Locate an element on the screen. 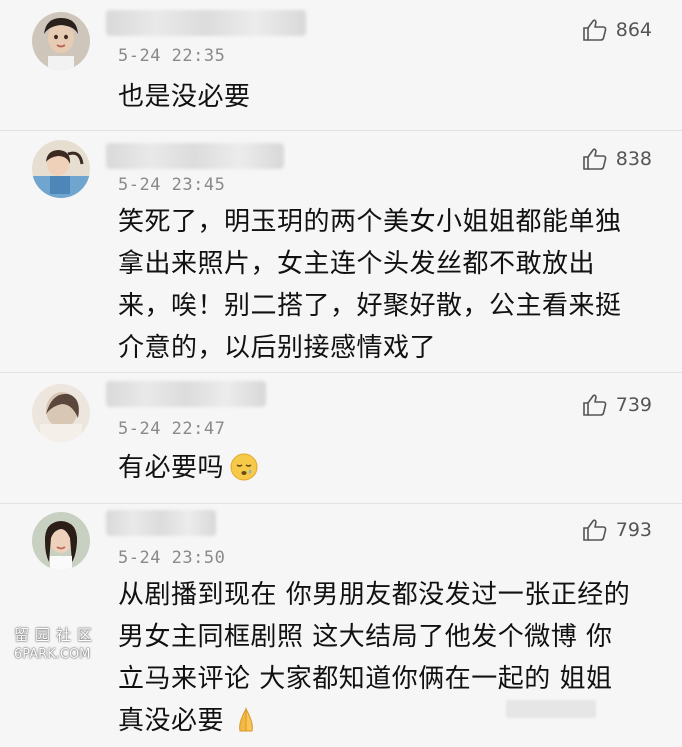 This screenshot has width=682, height=747. comment-line: 笑死了，明玉玥的两个美女小姐姐都能单独 is located at coordinates (370, 222).